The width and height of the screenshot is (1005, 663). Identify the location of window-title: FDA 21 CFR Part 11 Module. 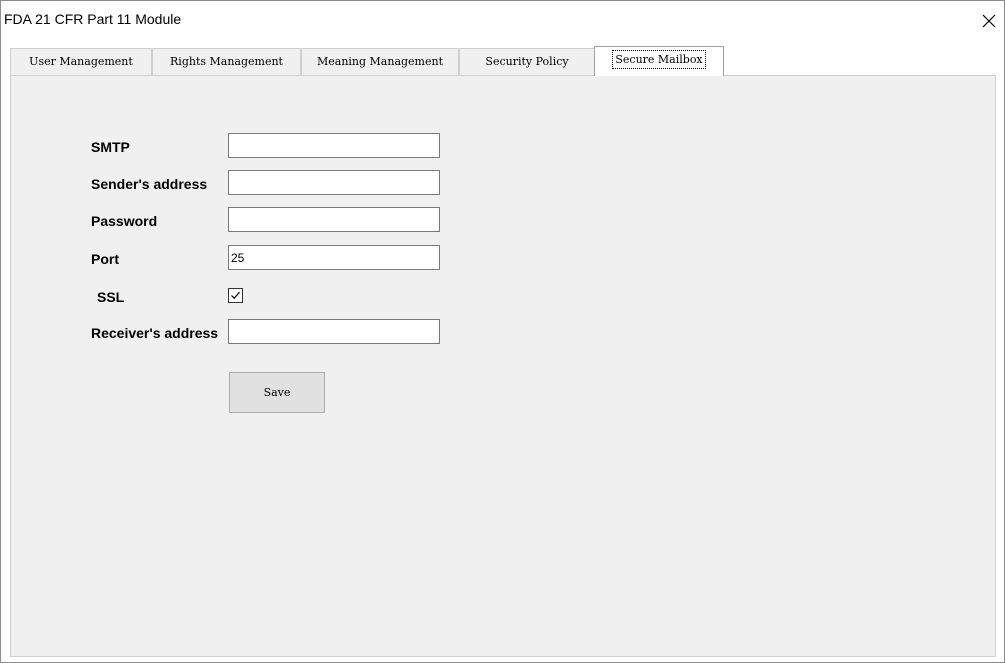
(93, 19).